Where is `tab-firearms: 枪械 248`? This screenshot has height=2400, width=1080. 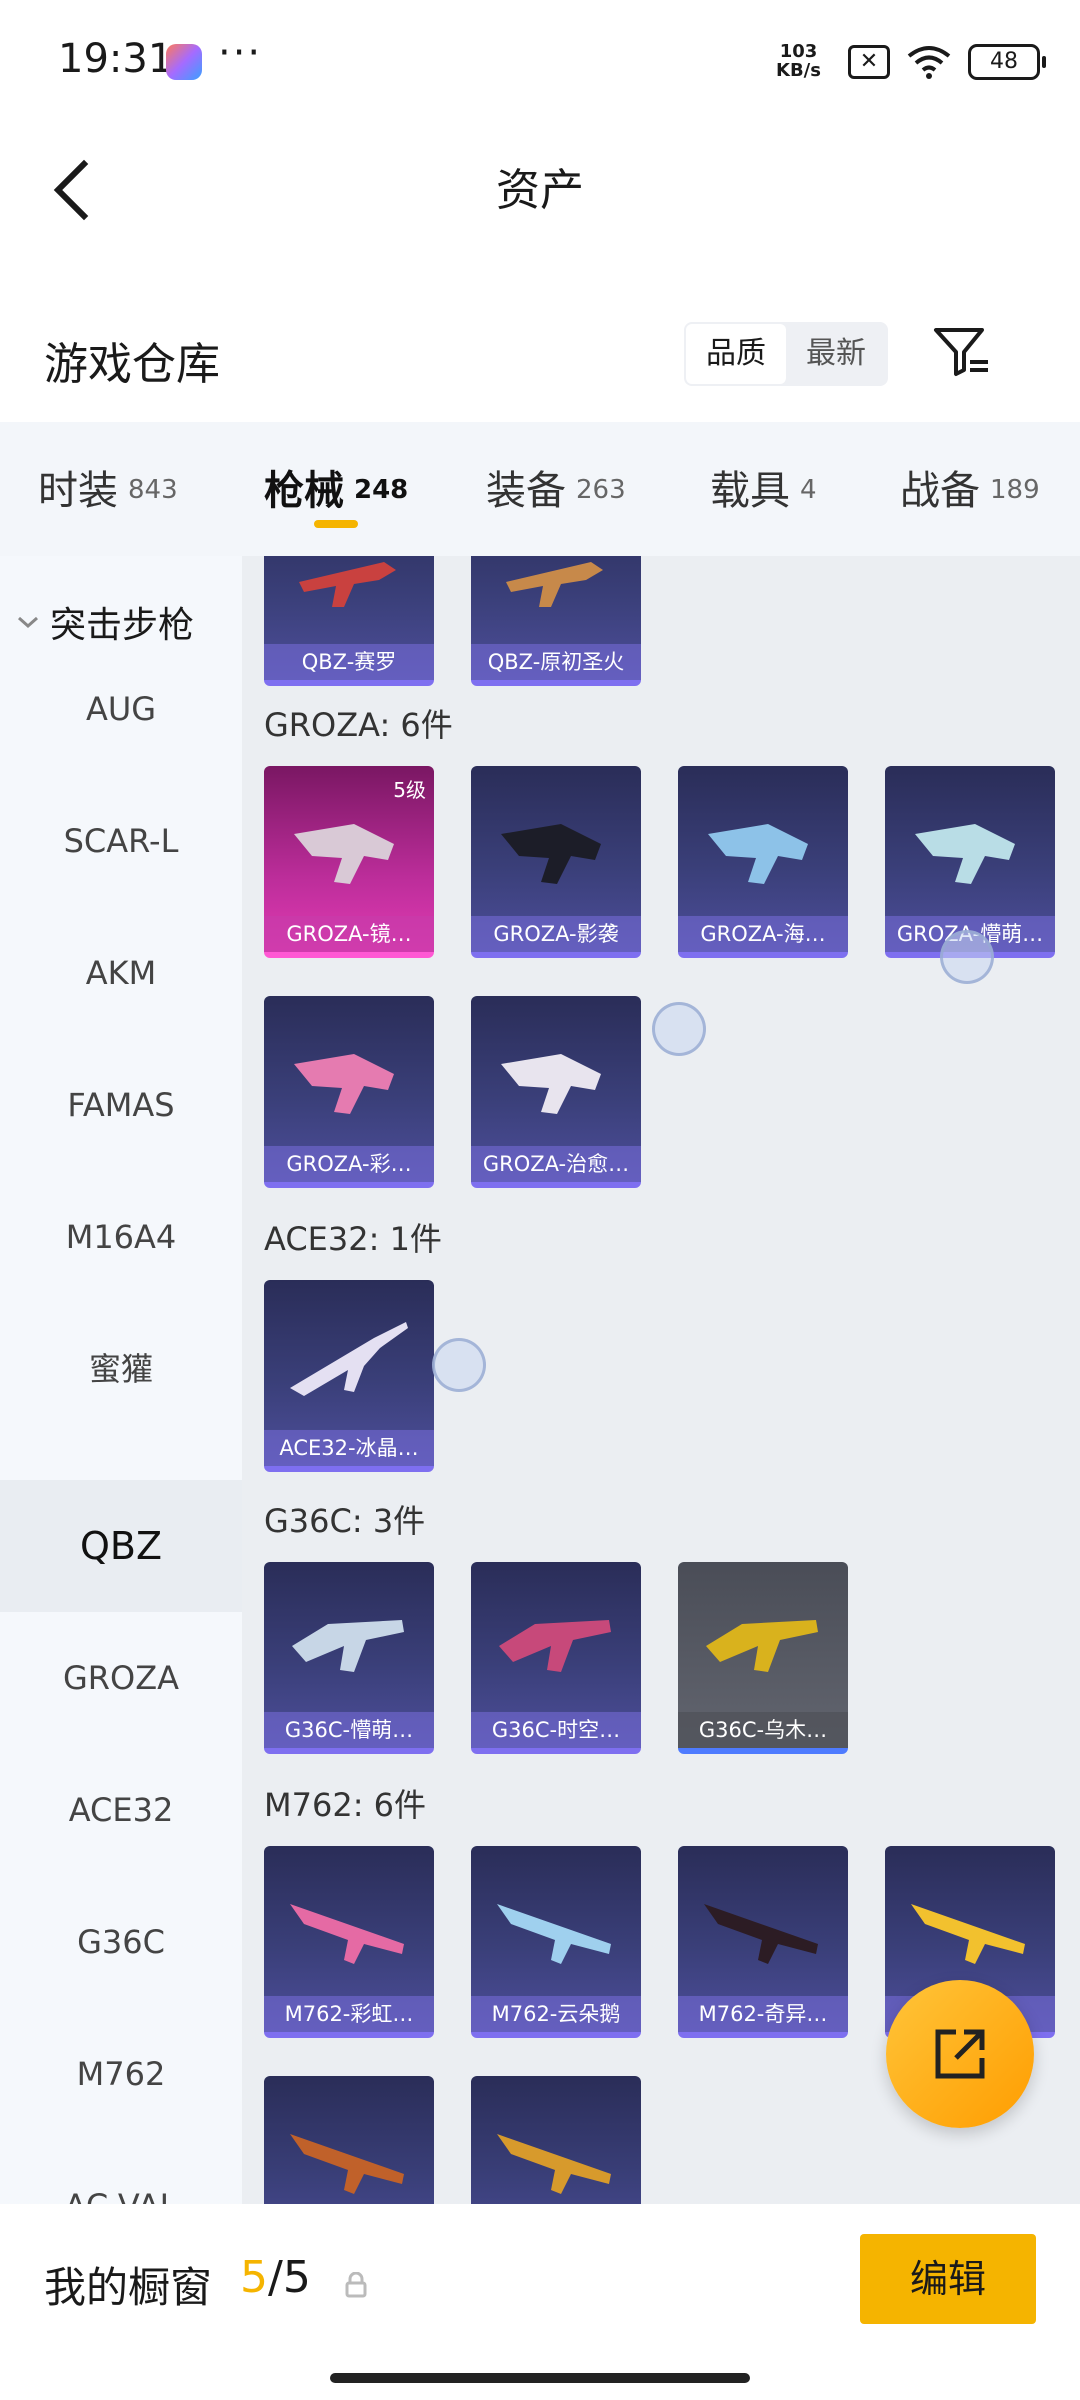
tab-firearms: 枪械 248 is located at coordinates (336, 487).